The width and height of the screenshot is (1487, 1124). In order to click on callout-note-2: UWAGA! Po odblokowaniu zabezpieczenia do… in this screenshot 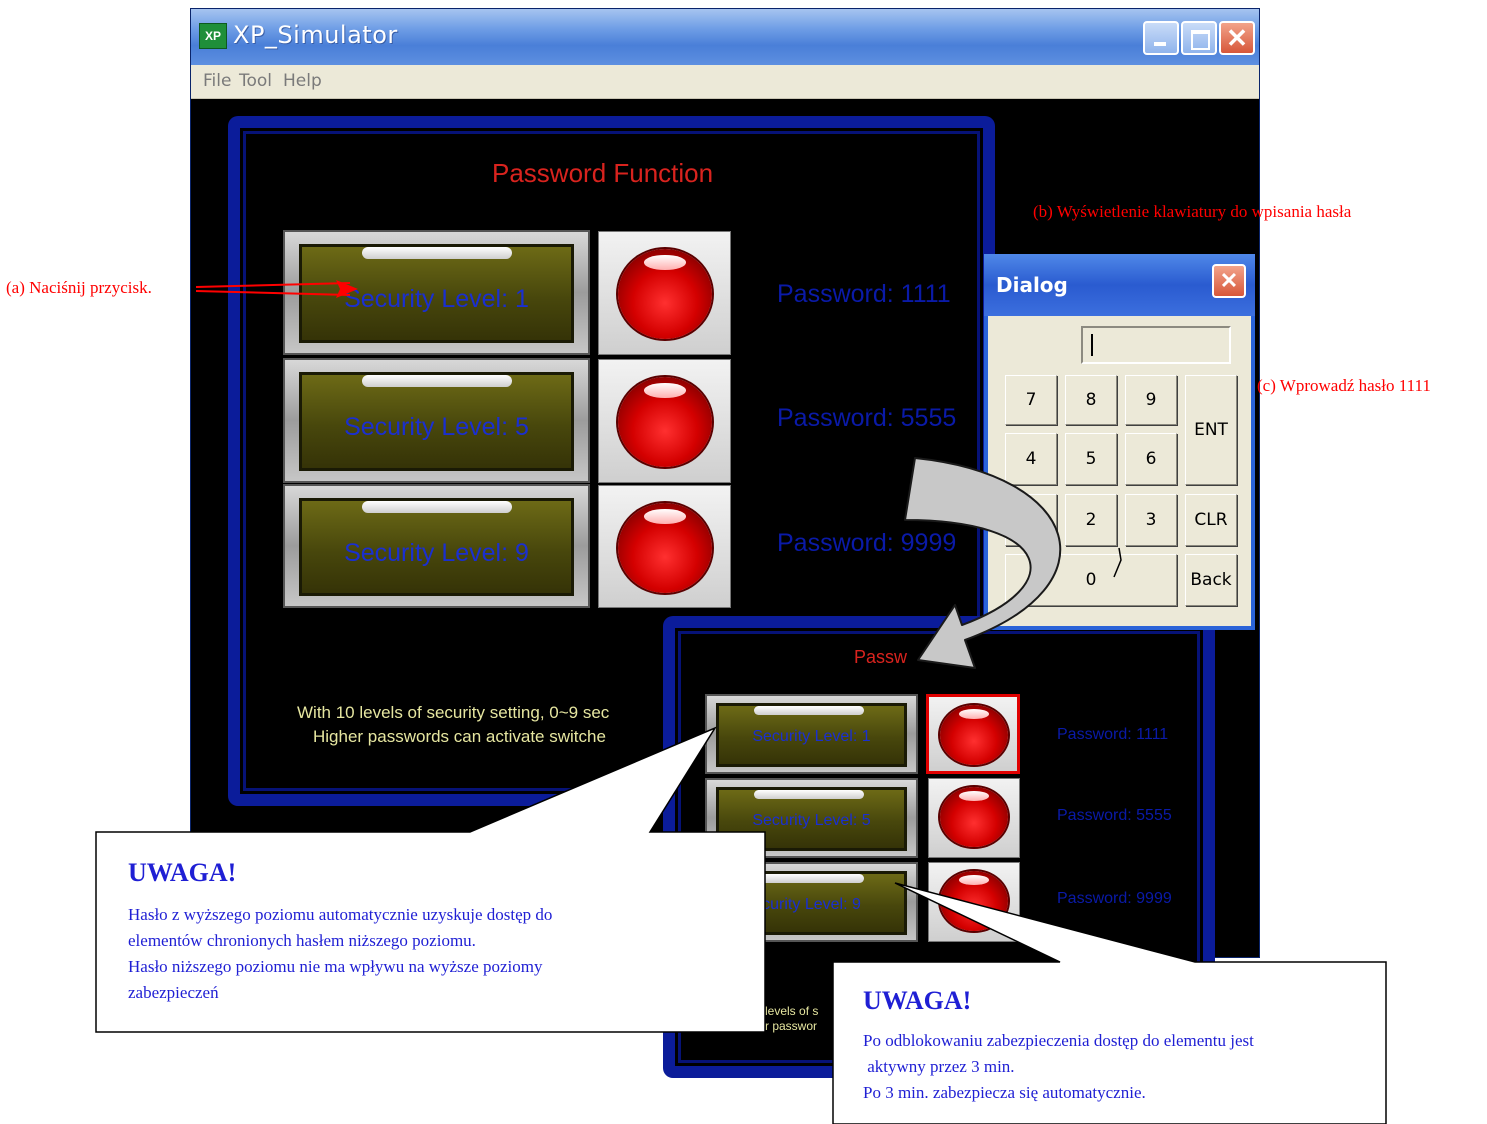, I will do `click(1109, 1043)`.